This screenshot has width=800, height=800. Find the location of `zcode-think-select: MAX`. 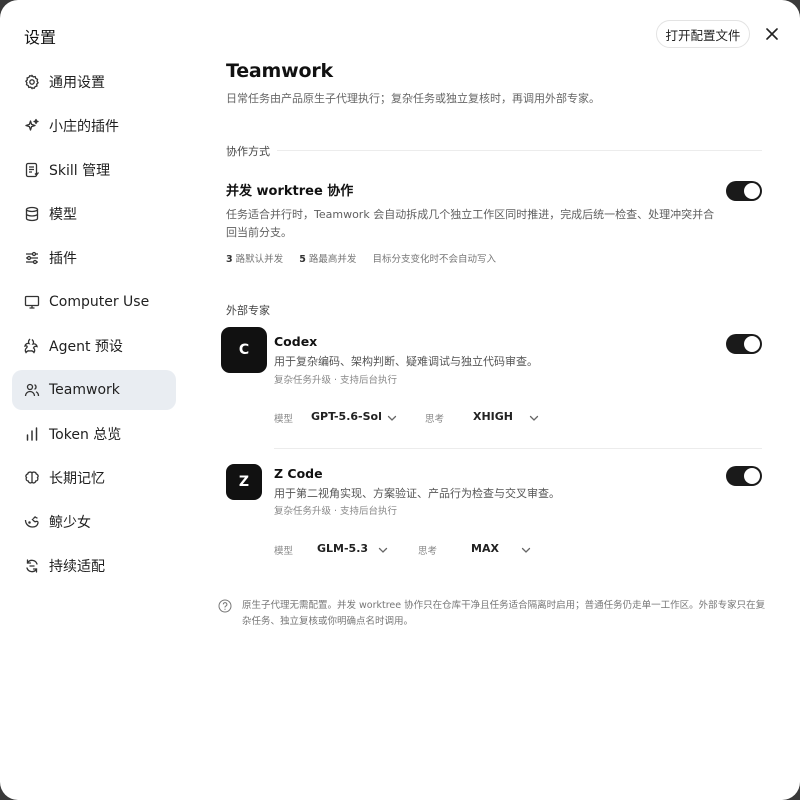

zcode-think-select: MAX is located at coordinates (485, 548).